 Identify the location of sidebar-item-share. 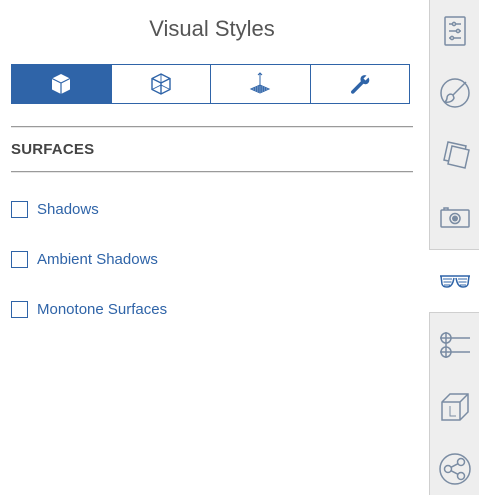
(454, 469).